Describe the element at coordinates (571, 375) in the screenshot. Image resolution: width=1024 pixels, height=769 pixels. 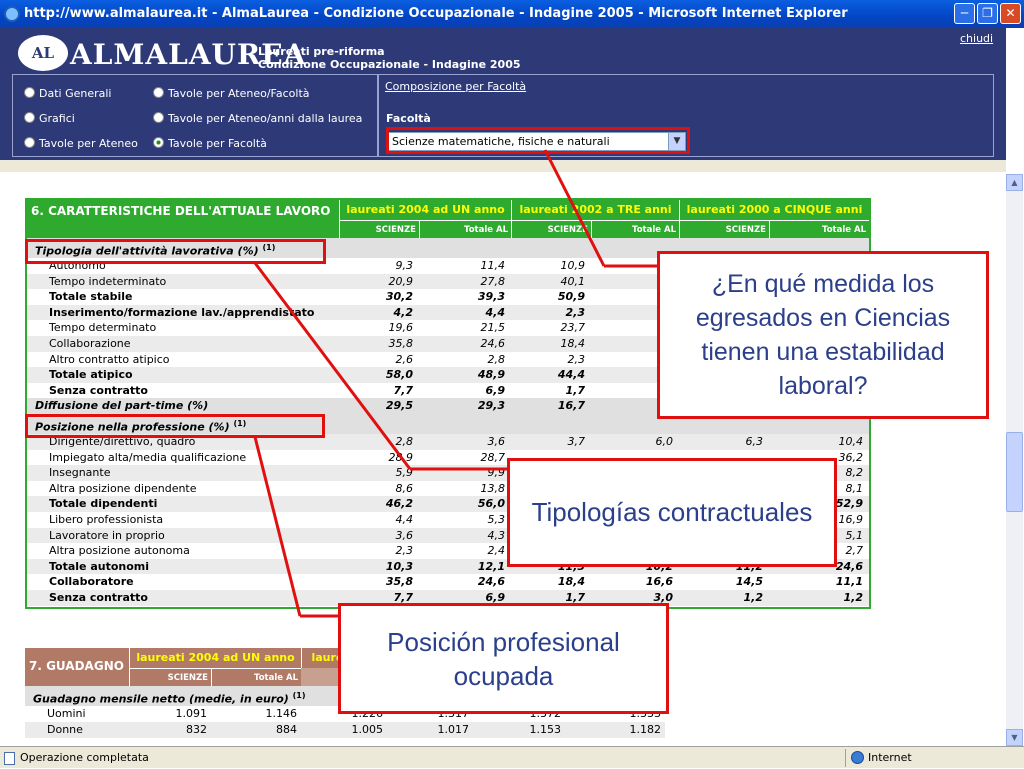
I see `row-value: 44,4` at that location.